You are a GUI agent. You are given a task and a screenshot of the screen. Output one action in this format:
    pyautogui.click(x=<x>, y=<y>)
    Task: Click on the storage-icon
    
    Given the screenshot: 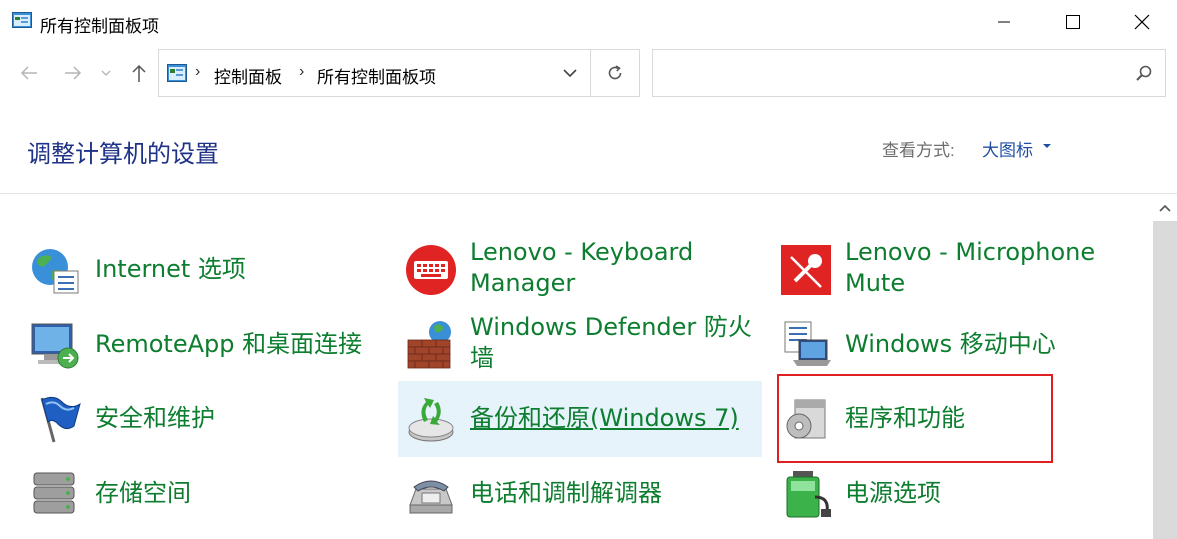 What is the action you would take?
    pyautogui.click(x=54, y=493)
    